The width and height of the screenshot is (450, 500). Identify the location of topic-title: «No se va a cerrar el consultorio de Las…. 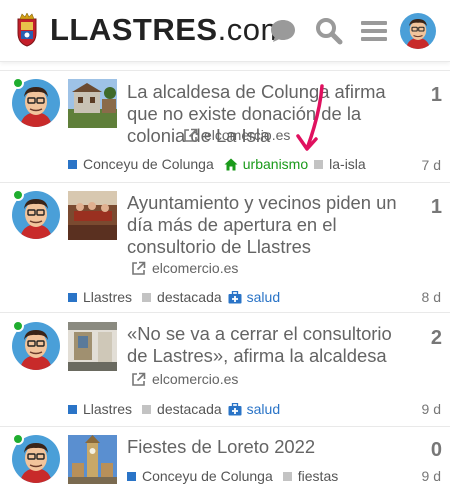
(272, 345).